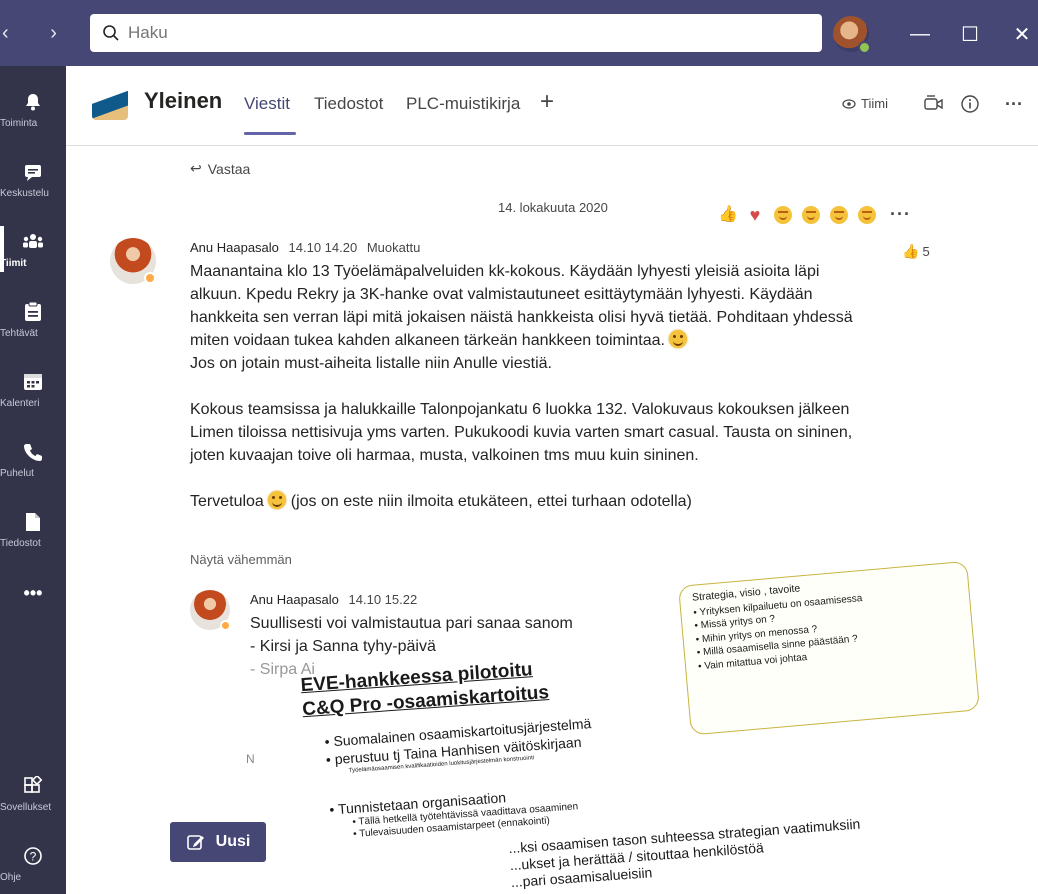 The width and height of the screenshot is (1038, 894). I want to click on channel-info-button, so click(970, 104).